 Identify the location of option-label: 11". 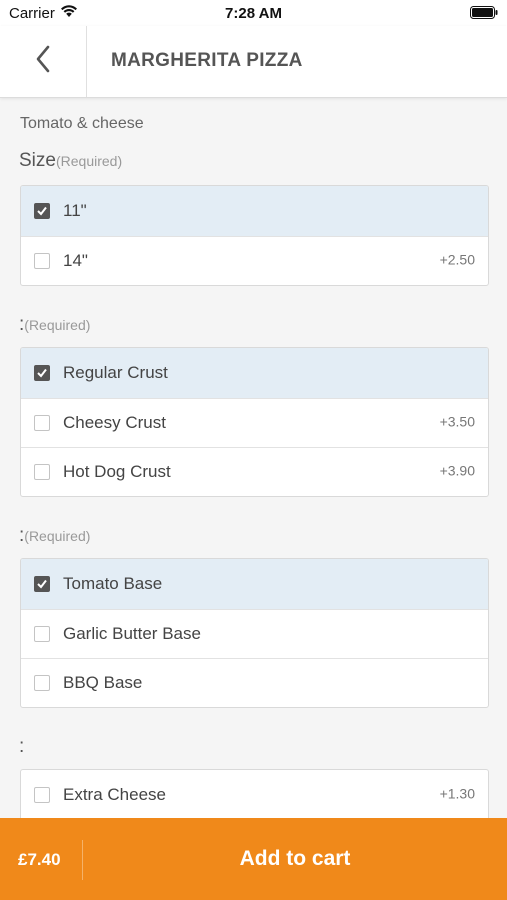
(75, 210).